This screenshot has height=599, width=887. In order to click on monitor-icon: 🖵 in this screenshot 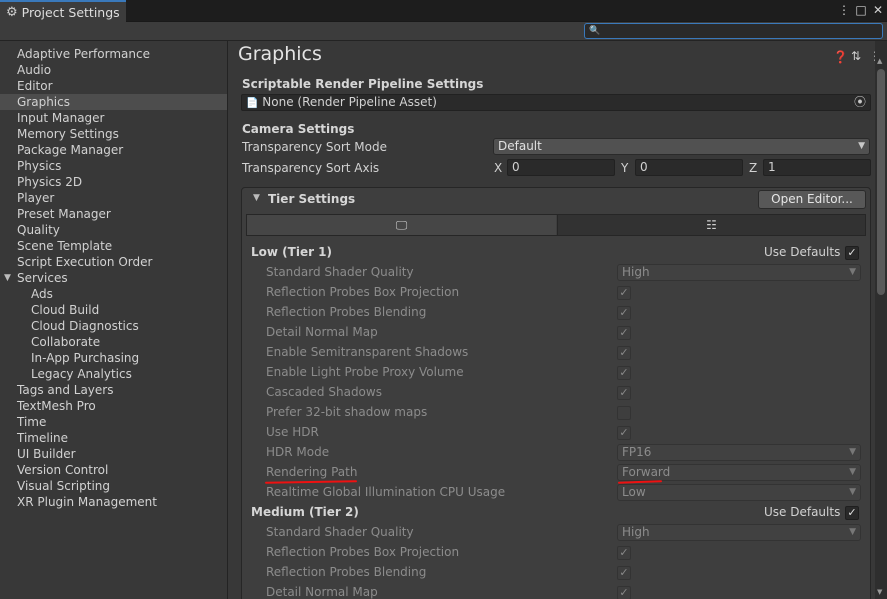, I will do `click(401, 225)`.